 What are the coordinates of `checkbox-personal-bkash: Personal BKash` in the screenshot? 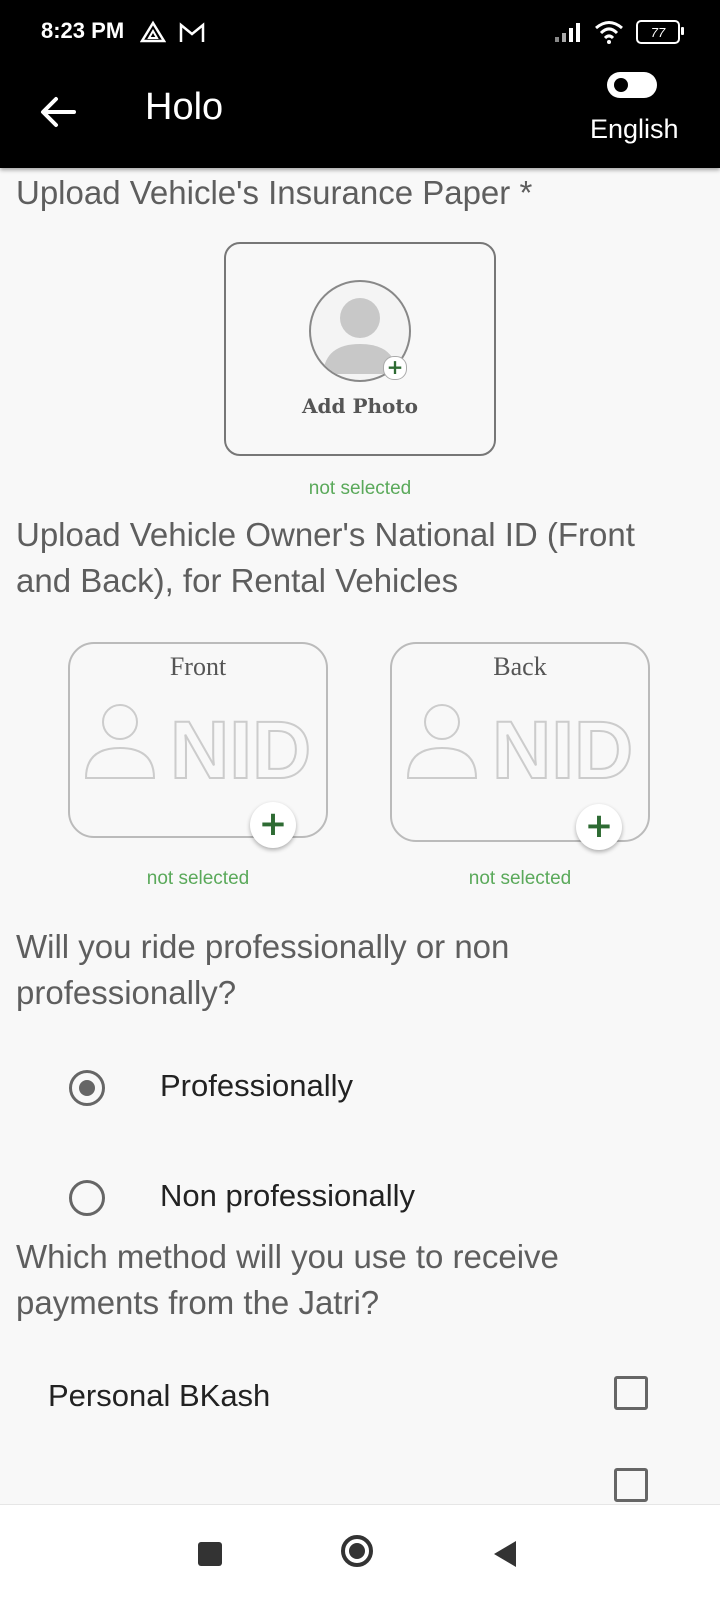 It's located at (360, 1398).